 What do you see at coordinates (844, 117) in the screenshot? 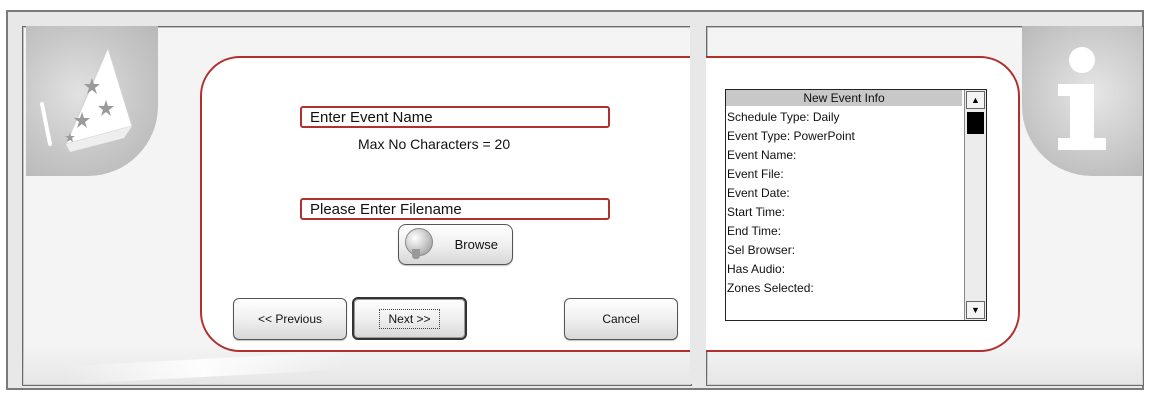
I see `list-item: Schedule Type: Daily` at bounding box center [844, 117].